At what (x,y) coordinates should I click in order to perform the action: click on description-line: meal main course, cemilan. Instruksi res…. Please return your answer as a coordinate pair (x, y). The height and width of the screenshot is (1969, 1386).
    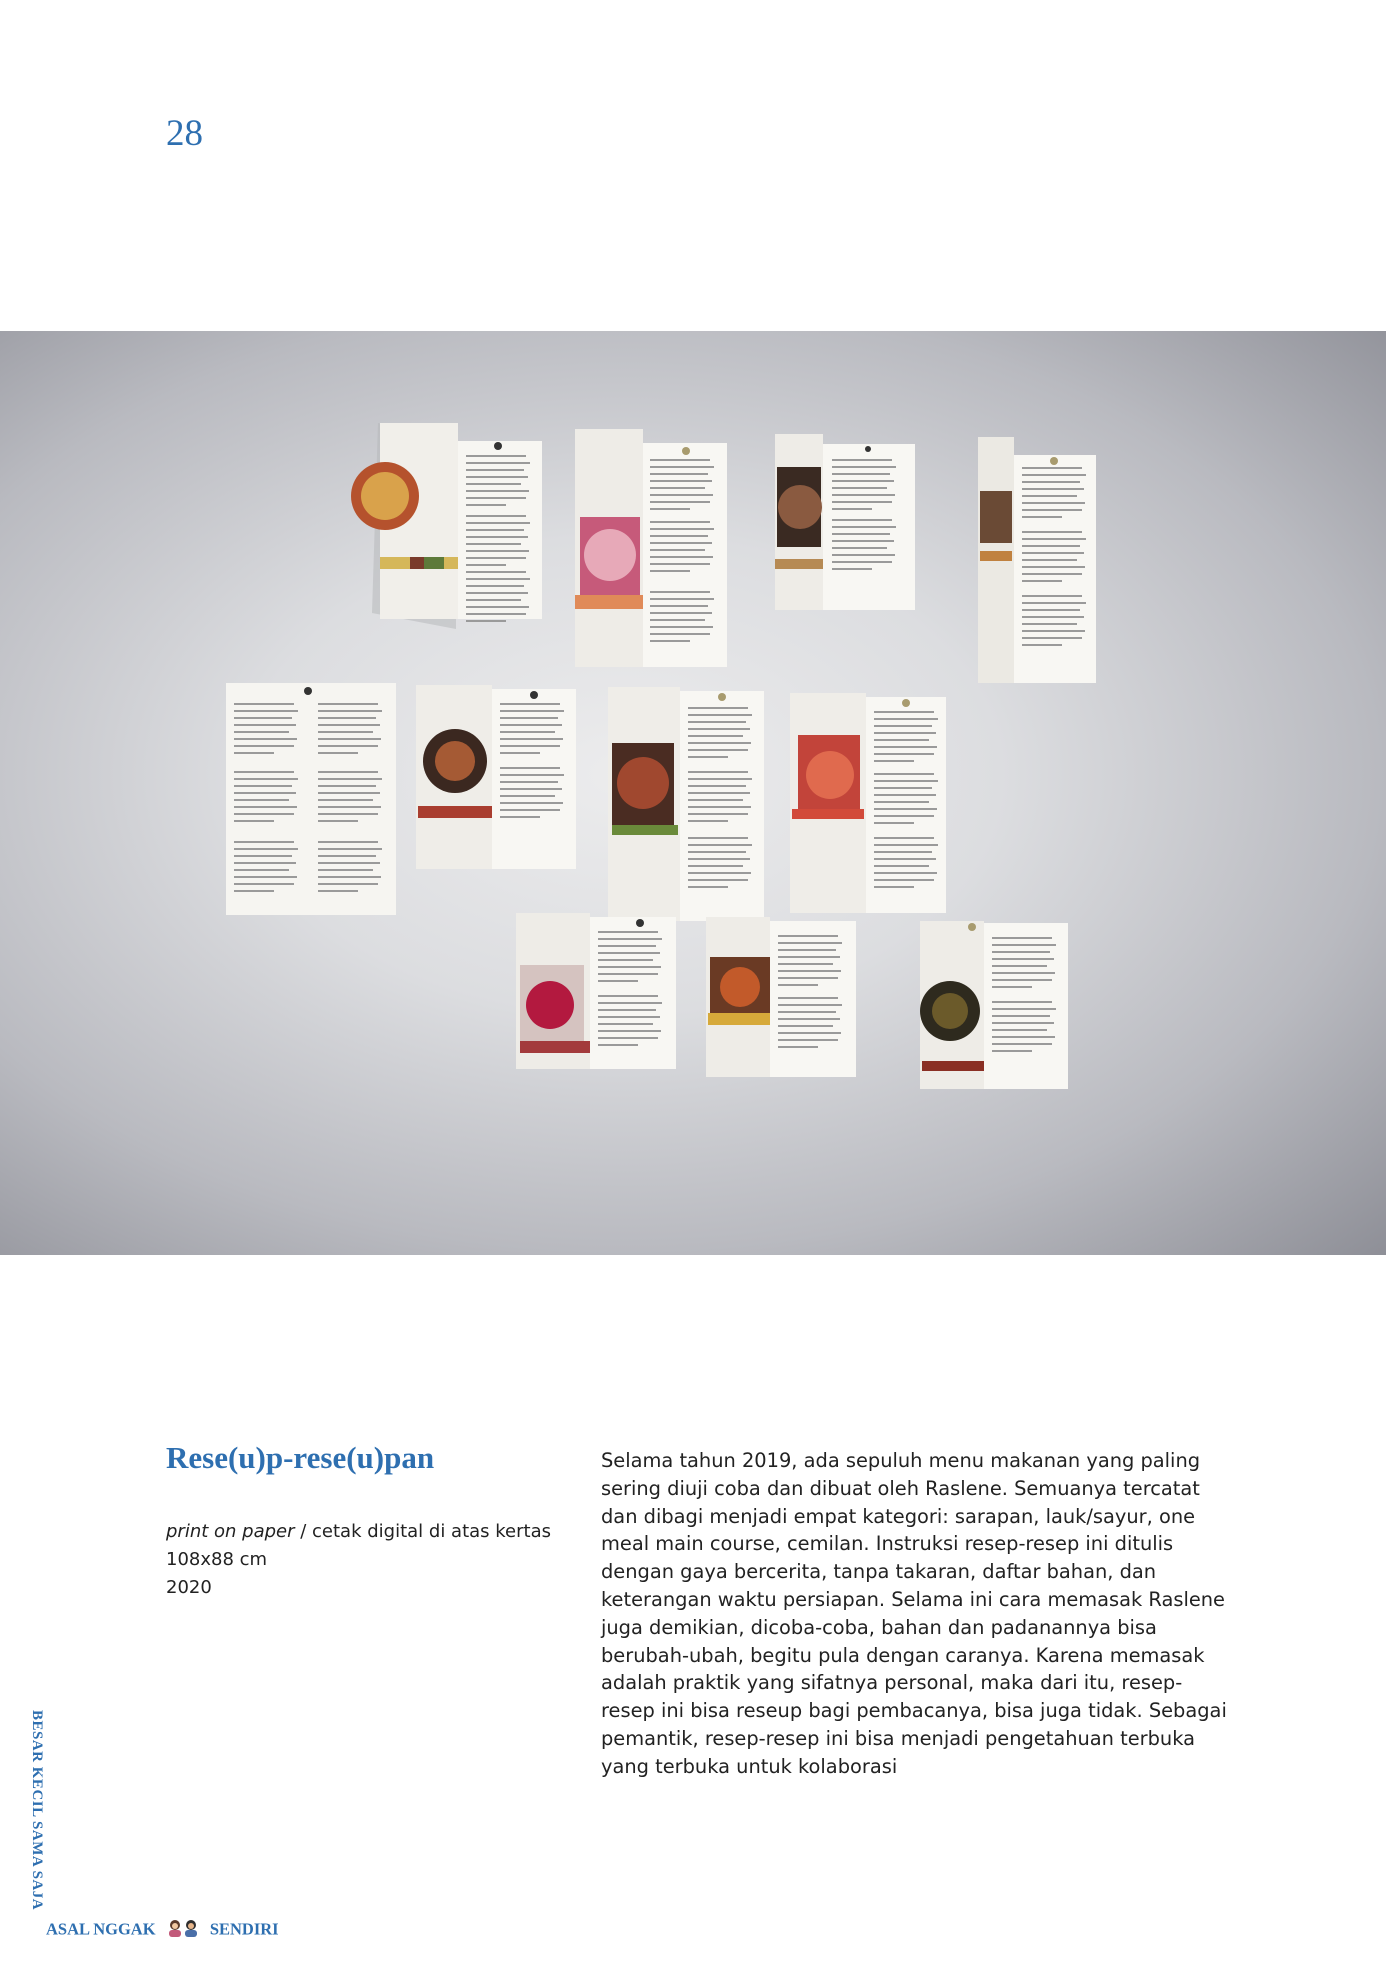
    Looking at the image, I should click on (887, 1544).